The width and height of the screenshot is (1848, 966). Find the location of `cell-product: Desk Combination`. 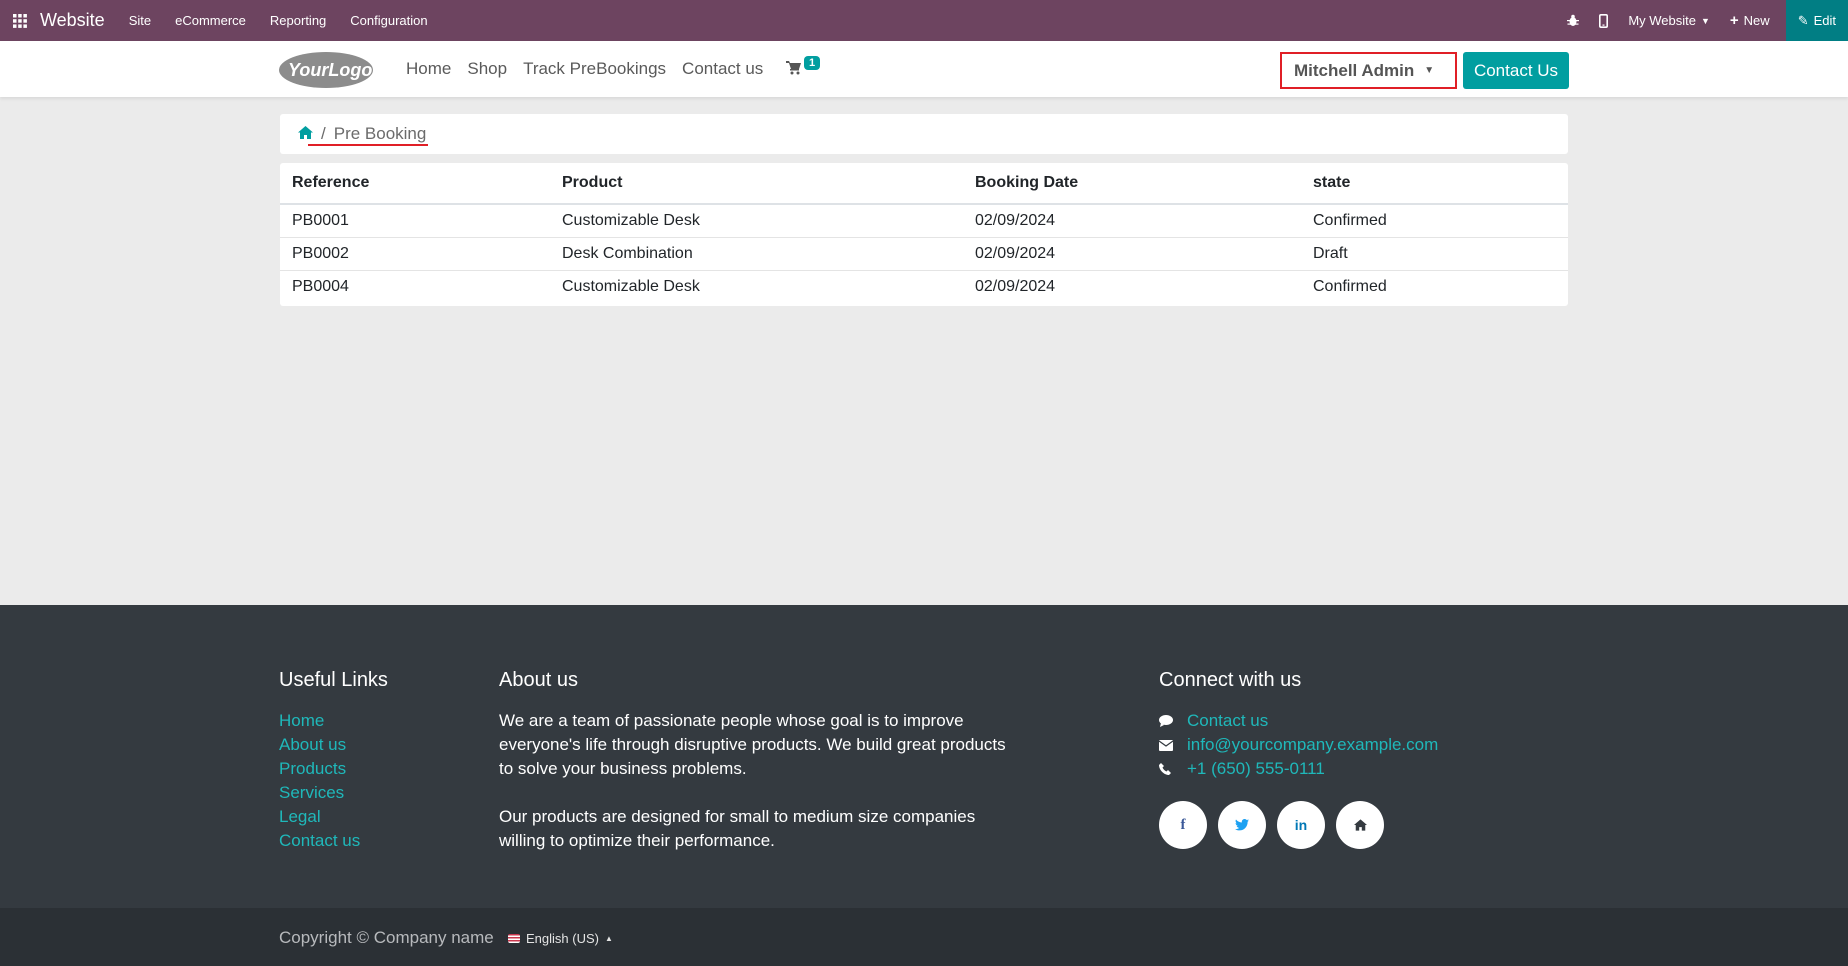

cell-product: Desk Combination is located at coordinates (756, 254).